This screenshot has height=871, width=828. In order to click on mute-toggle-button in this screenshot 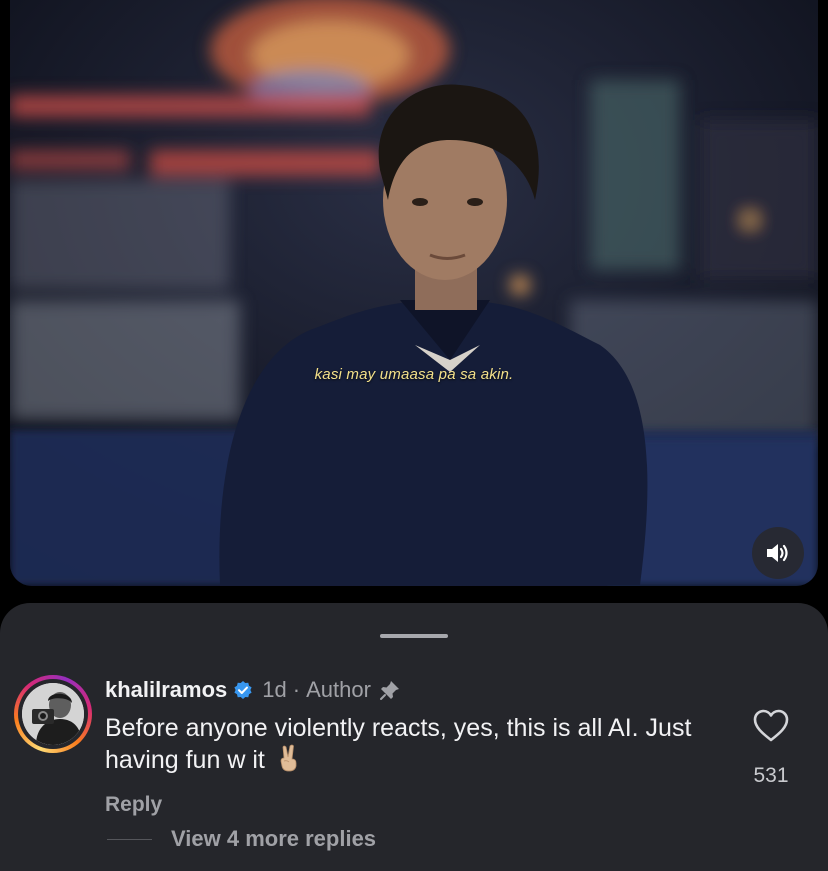, I will do `click(778, 553)`.